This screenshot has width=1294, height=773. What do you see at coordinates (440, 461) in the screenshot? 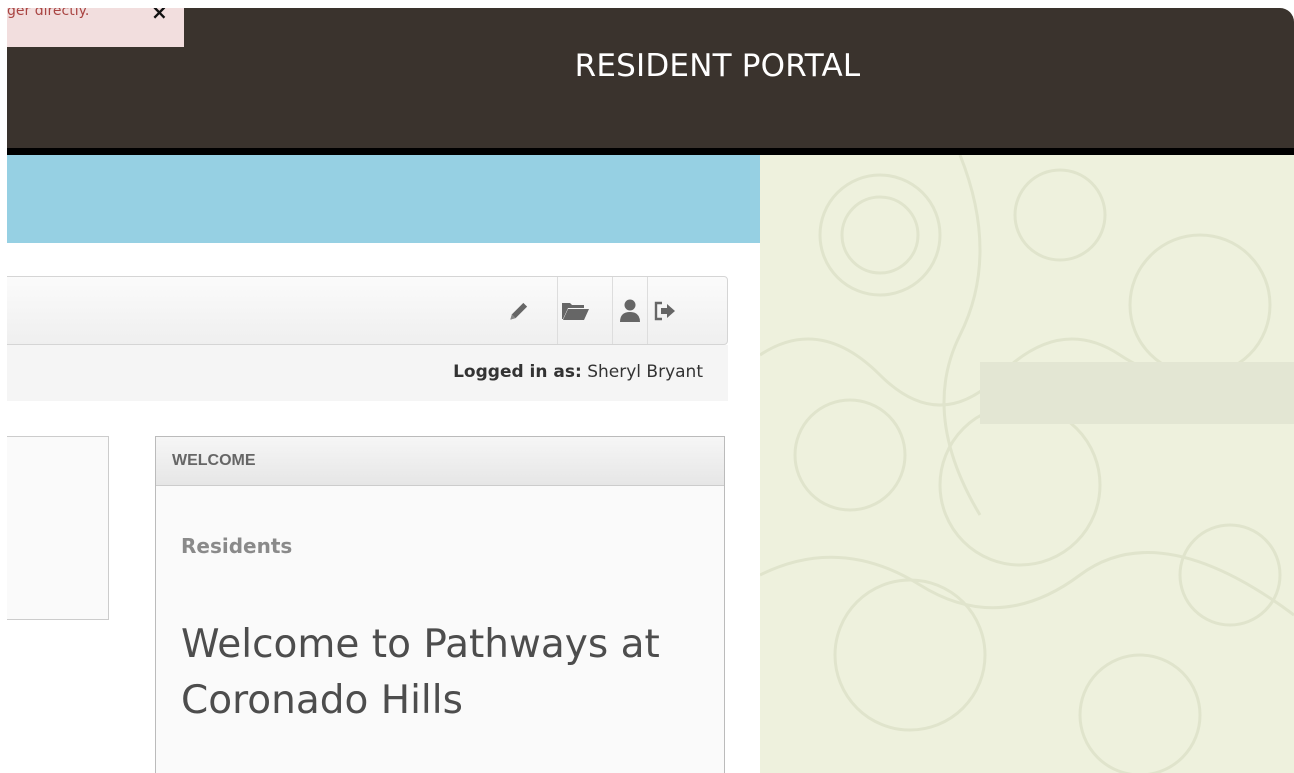
I see `welcome-panel-header: WELCOME` at bounding box center [440, 461].